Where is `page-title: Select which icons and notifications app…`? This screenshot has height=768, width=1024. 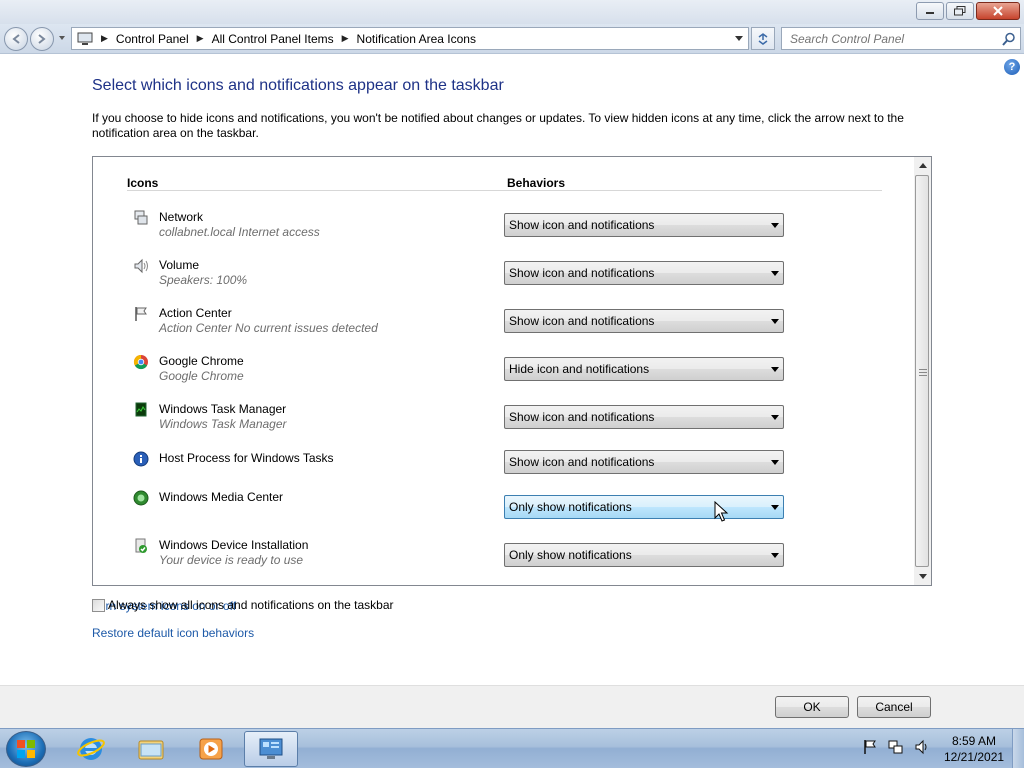 page-title: Select which icons and notifications app… is located at coordinates (298, 85).